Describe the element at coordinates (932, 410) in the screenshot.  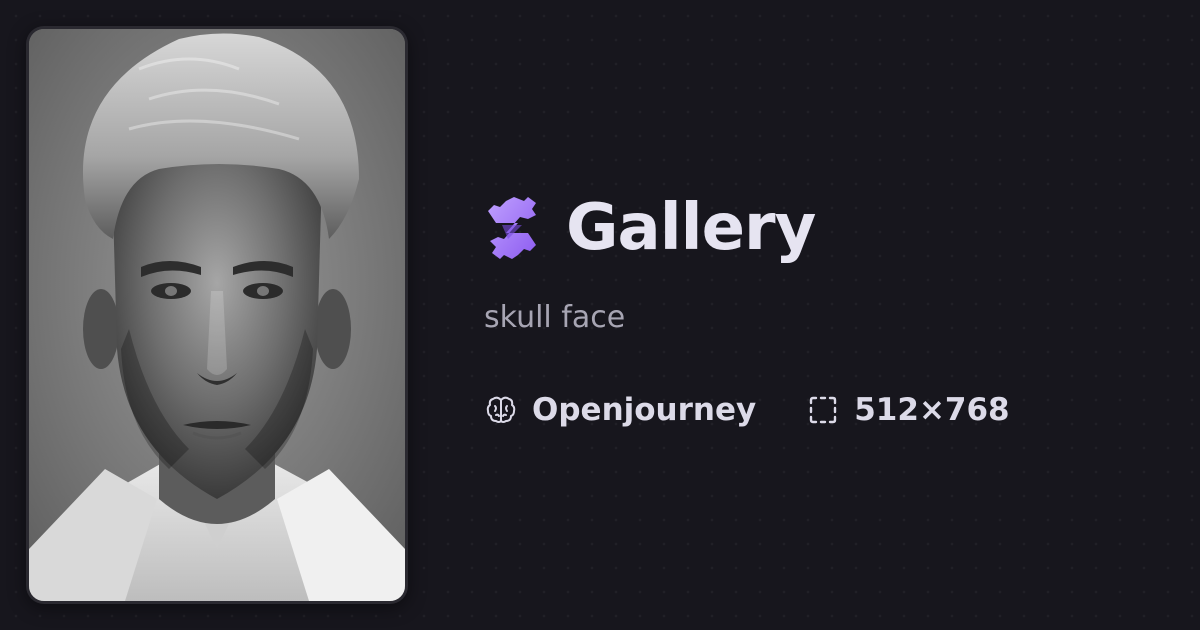
I see `image-dimensions: 512×768` at that location.